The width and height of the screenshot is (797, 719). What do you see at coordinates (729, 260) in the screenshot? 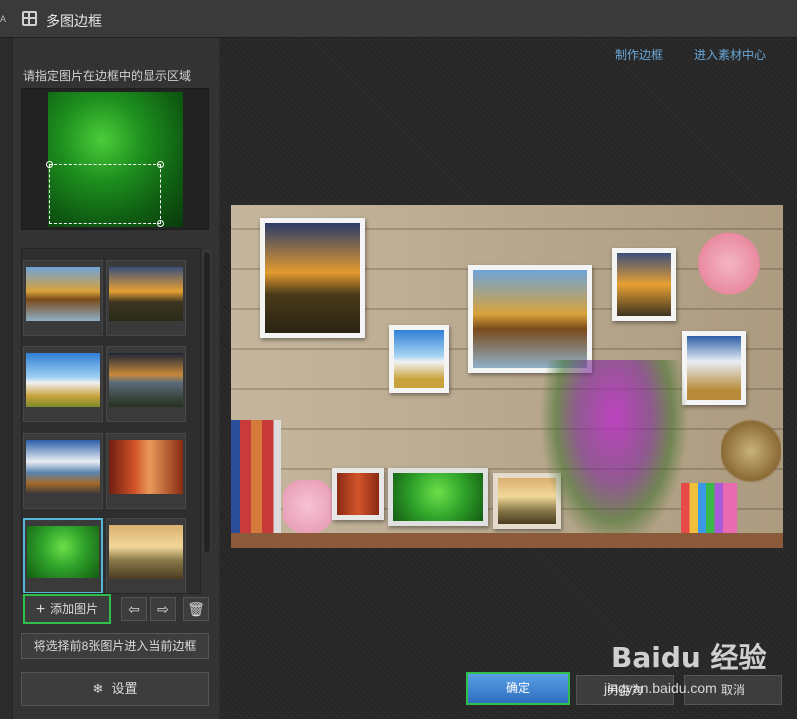
I see `heart-decoration` at bounding box center [729, 260].